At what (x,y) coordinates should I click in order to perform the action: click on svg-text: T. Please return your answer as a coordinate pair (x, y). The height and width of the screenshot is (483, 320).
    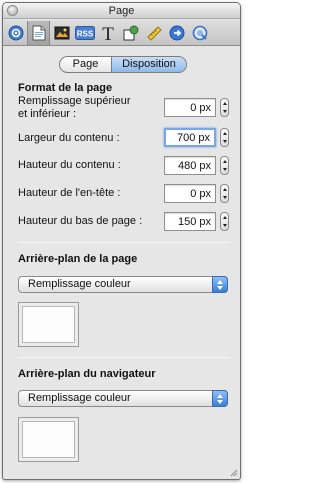
    Looking at the image, I should click on (108, 33).